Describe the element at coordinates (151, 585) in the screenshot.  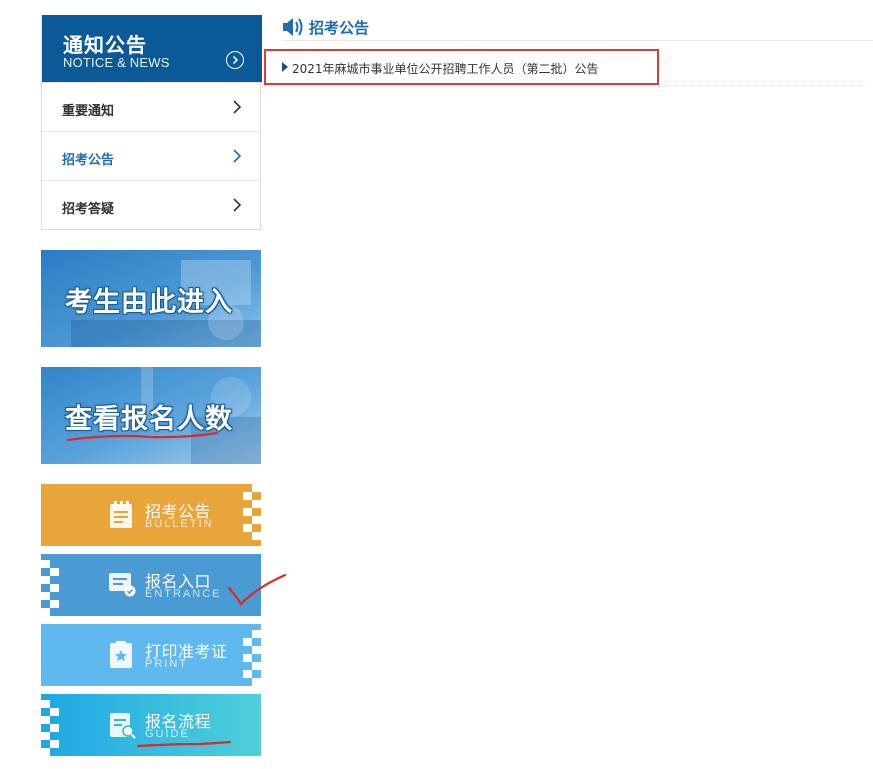
I see `registration-entrance-tile: 报名入口 ENTRANCE` at that location.